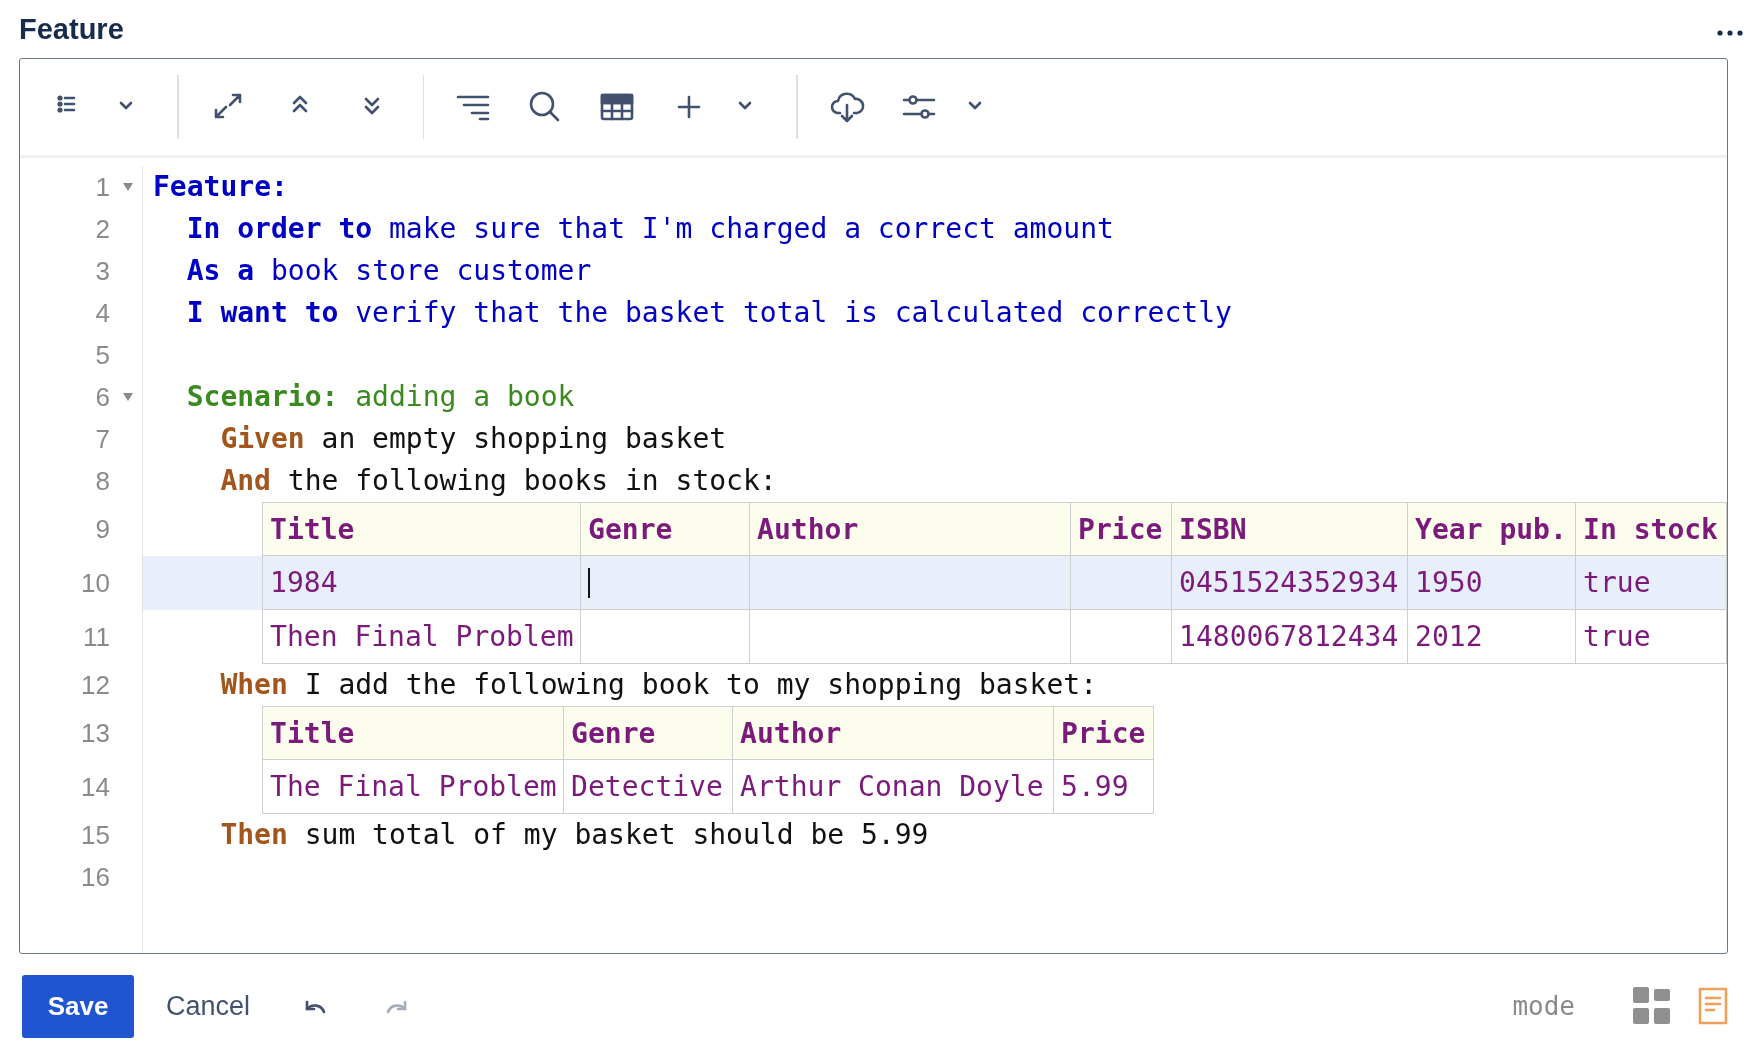 The width and height of the screenshot is (1756, 1060). Describe the element at coordinates (95, 787) in the screenshot. I see `line-number: 14` at that location.